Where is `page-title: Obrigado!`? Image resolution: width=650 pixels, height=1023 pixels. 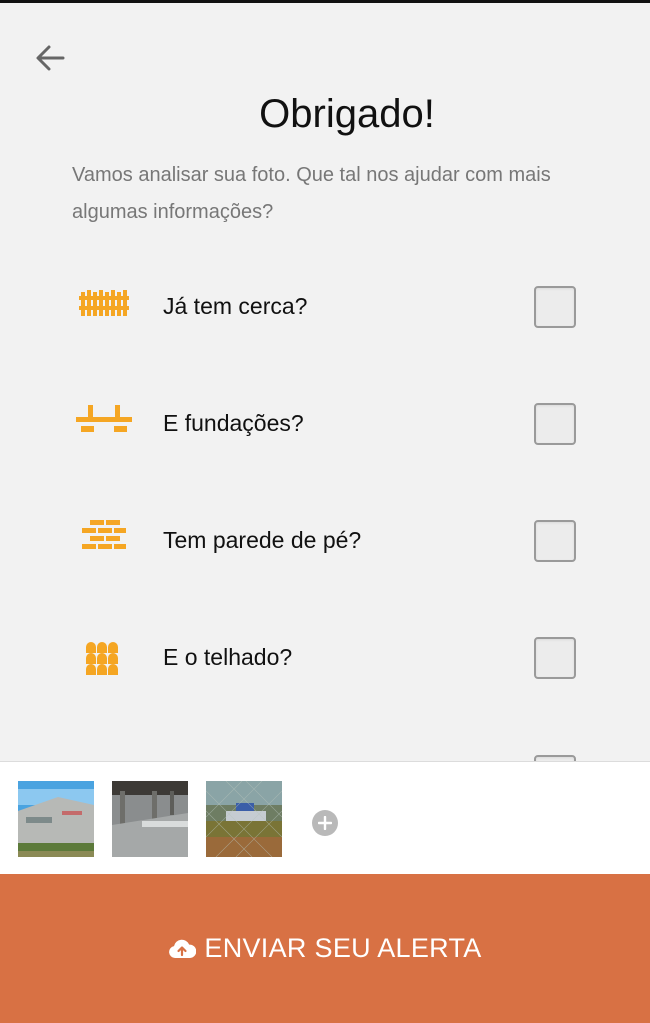 page-title: Obrigado! is located at coordinates (347, 114).